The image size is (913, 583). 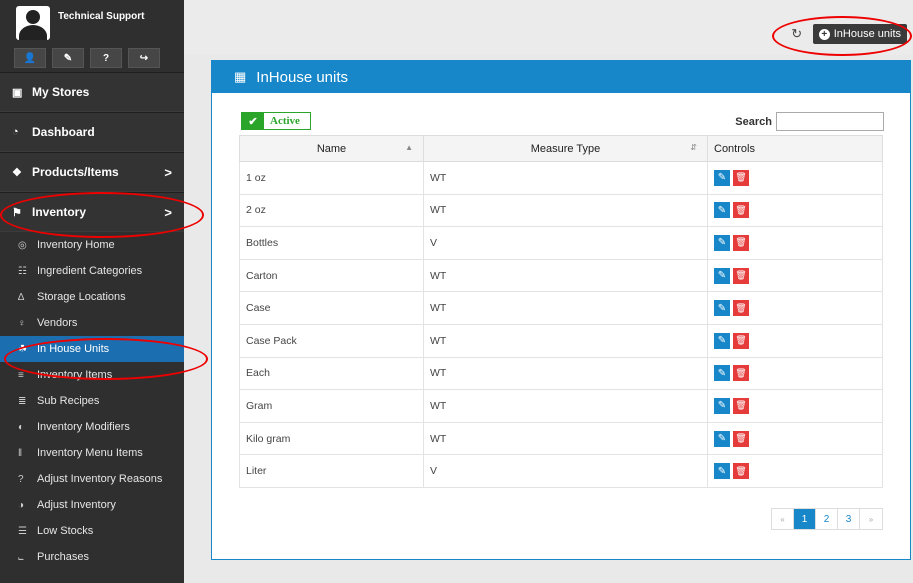 I want to click on sidebar-item-ingredient-categories: ☷ Ingredient Categories, so click(x=92, y=271).